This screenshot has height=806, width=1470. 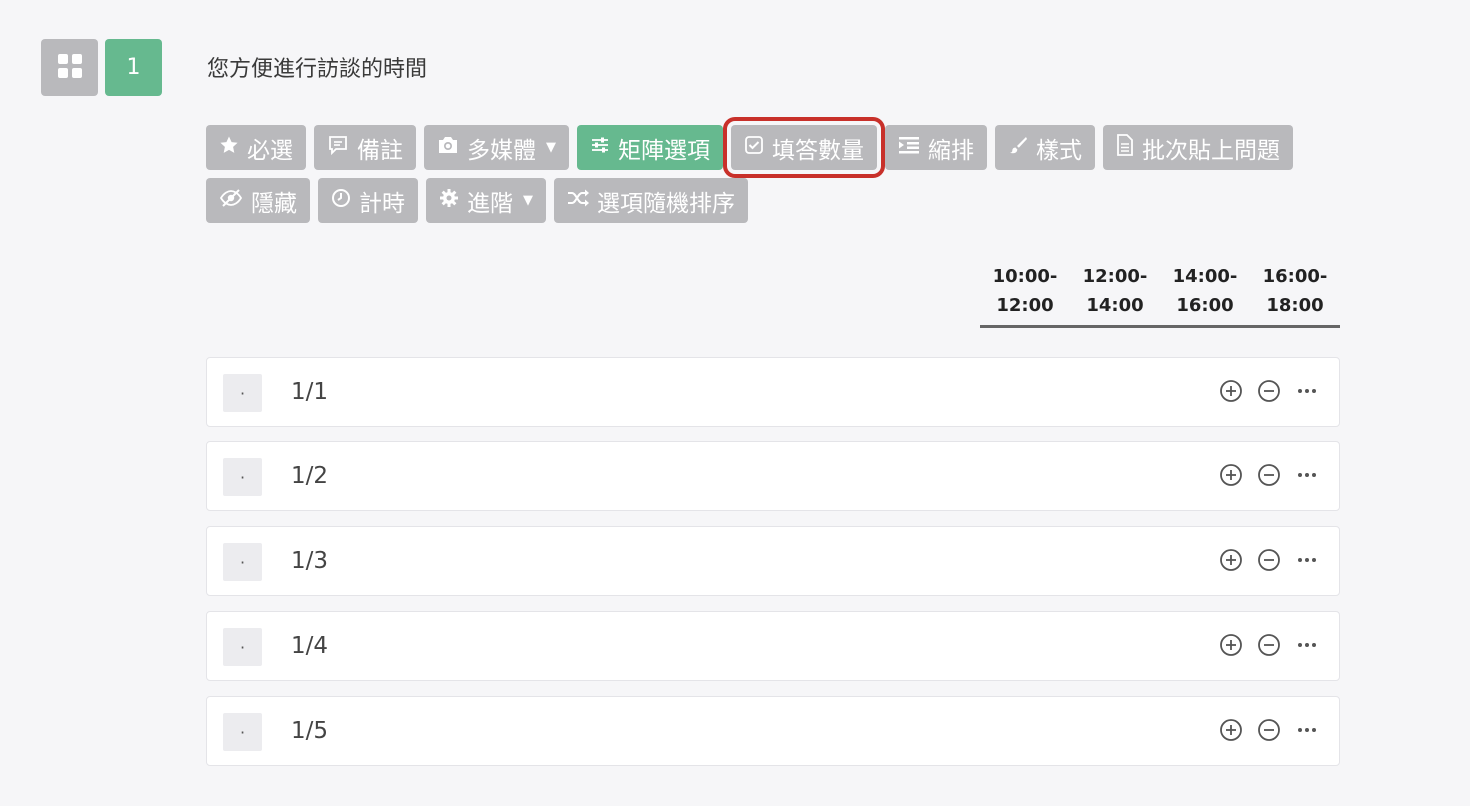 I want to click on timer-button: 計時, so click(x=368, y=200).